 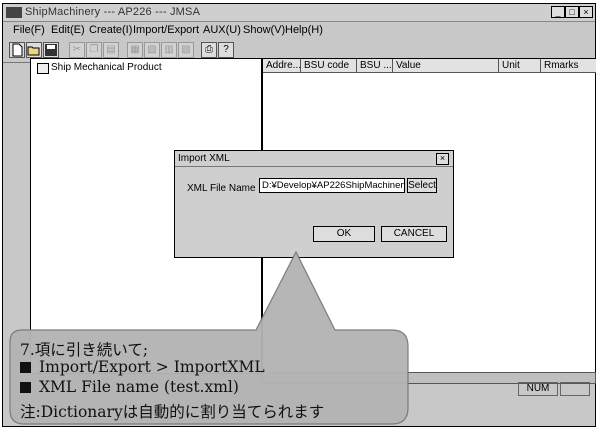 What do you see at coordinates (422, 185) in the screenshot?
I see `select-button: Select` at bounding box center [422, 185].